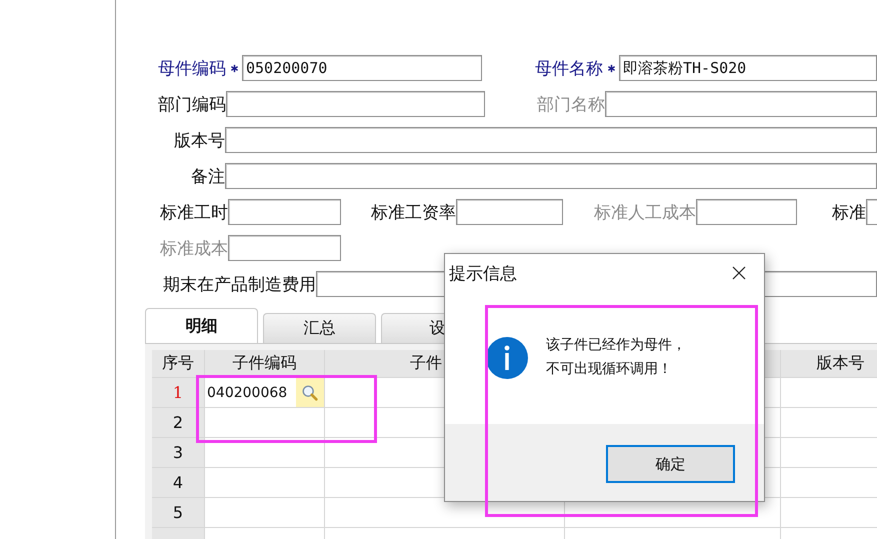 This screenshot has height=539, width=877. What do you see at coordinates (192, 69) in the screenshot?
I see `field-label: 母件编码` at bounding box center [192, 69].